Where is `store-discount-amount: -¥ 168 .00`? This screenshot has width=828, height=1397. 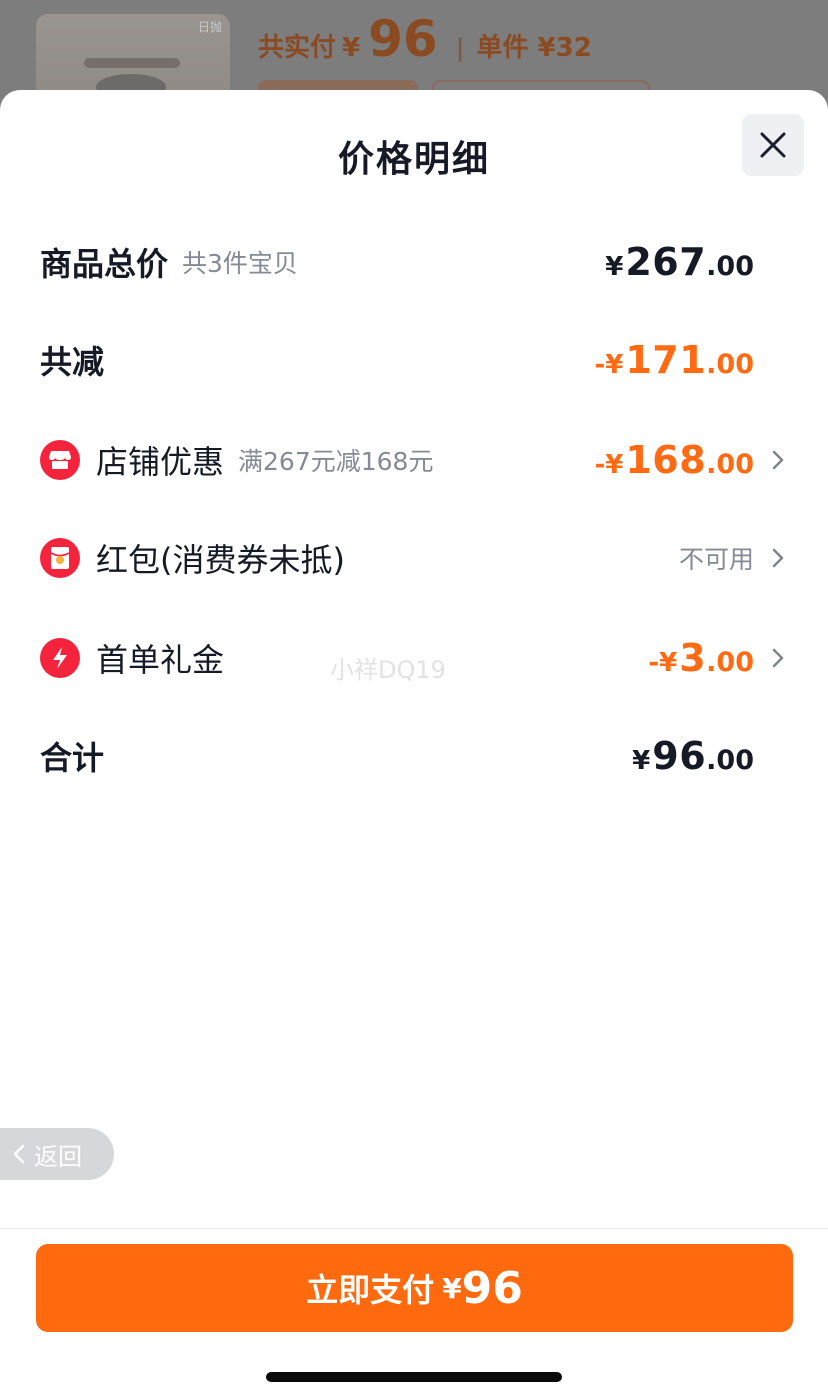 store-discount-amount: -¥ 168 .00 is located at coordinates (674, 460).